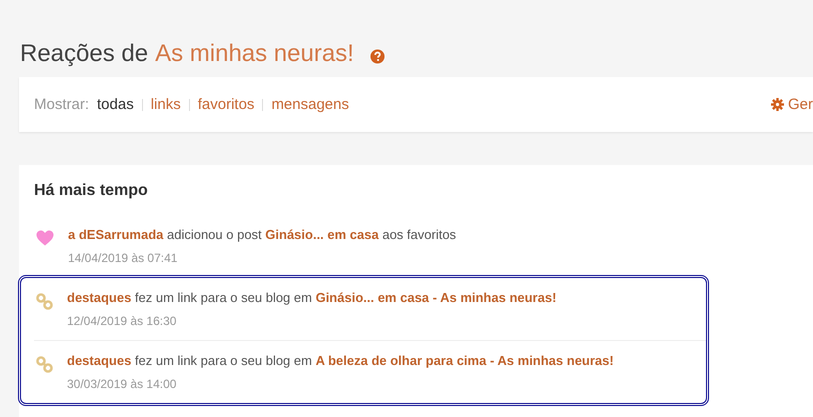 The height and width of the screenshot is (417, 813). I want to click on filter-tab: favoritos, so click(225, 104).